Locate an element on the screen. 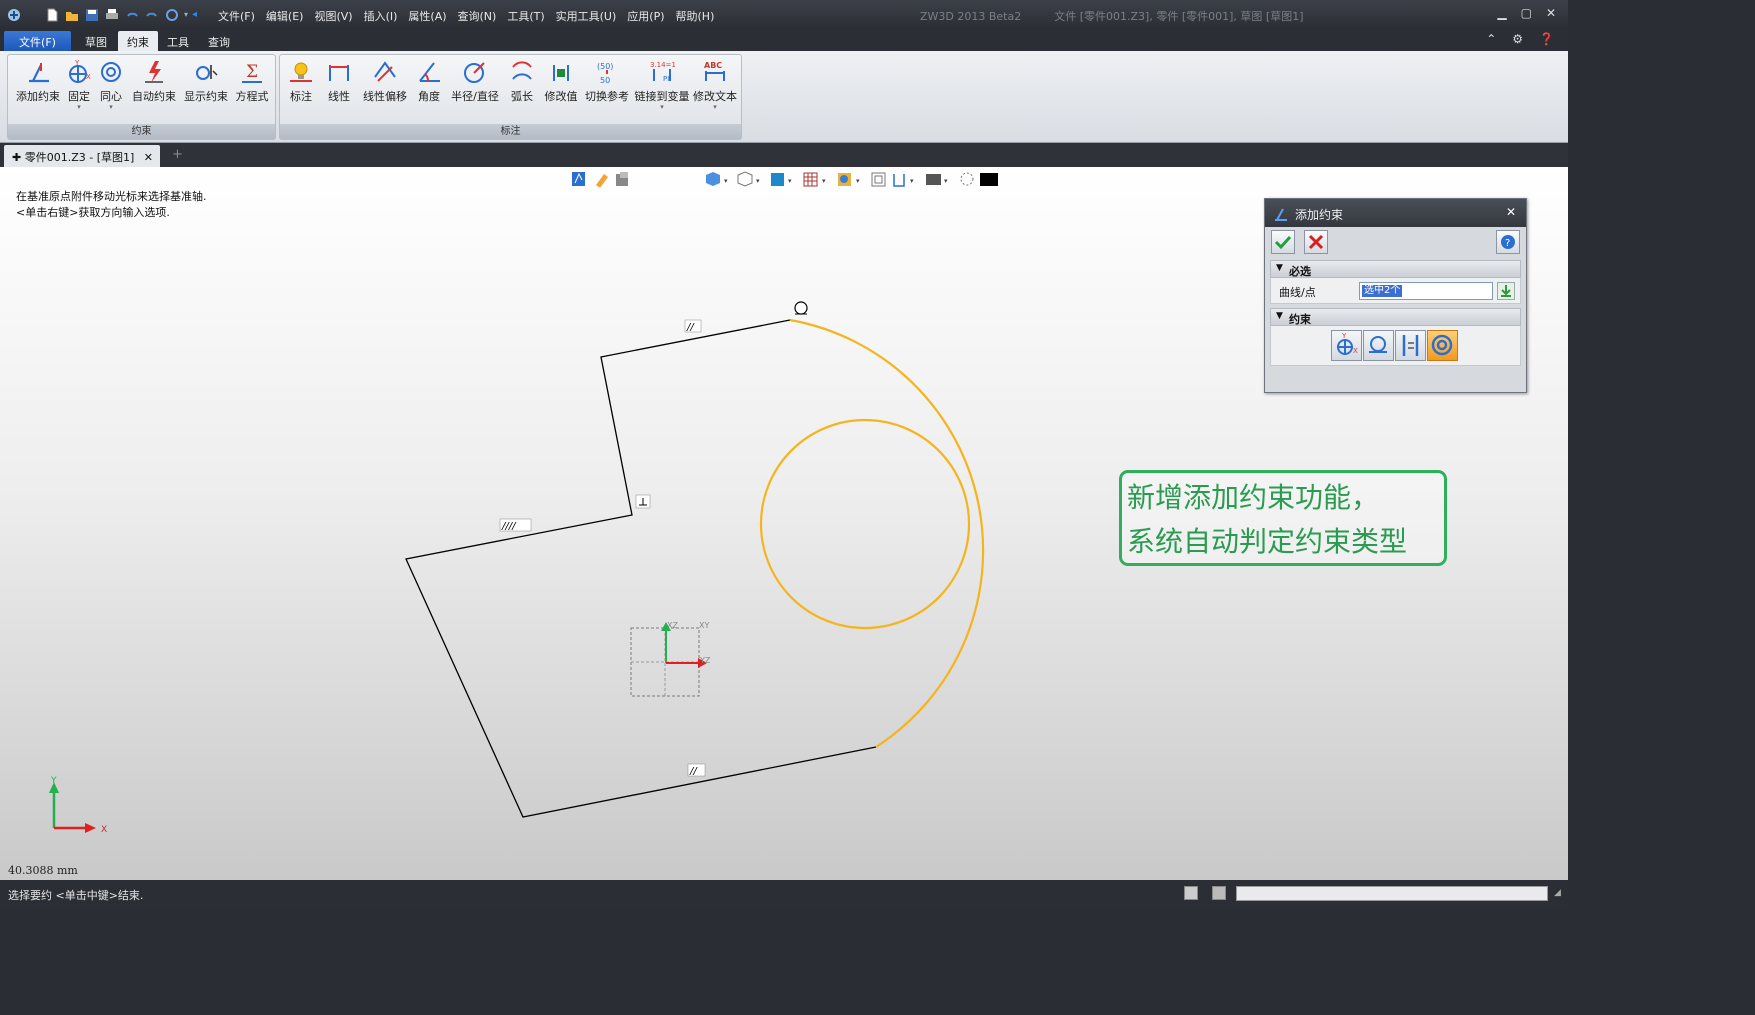 The width and height of the screenshot is (1755, 1015). fix-button: YX 固定 ▾ is located at coordinates (79, 89).